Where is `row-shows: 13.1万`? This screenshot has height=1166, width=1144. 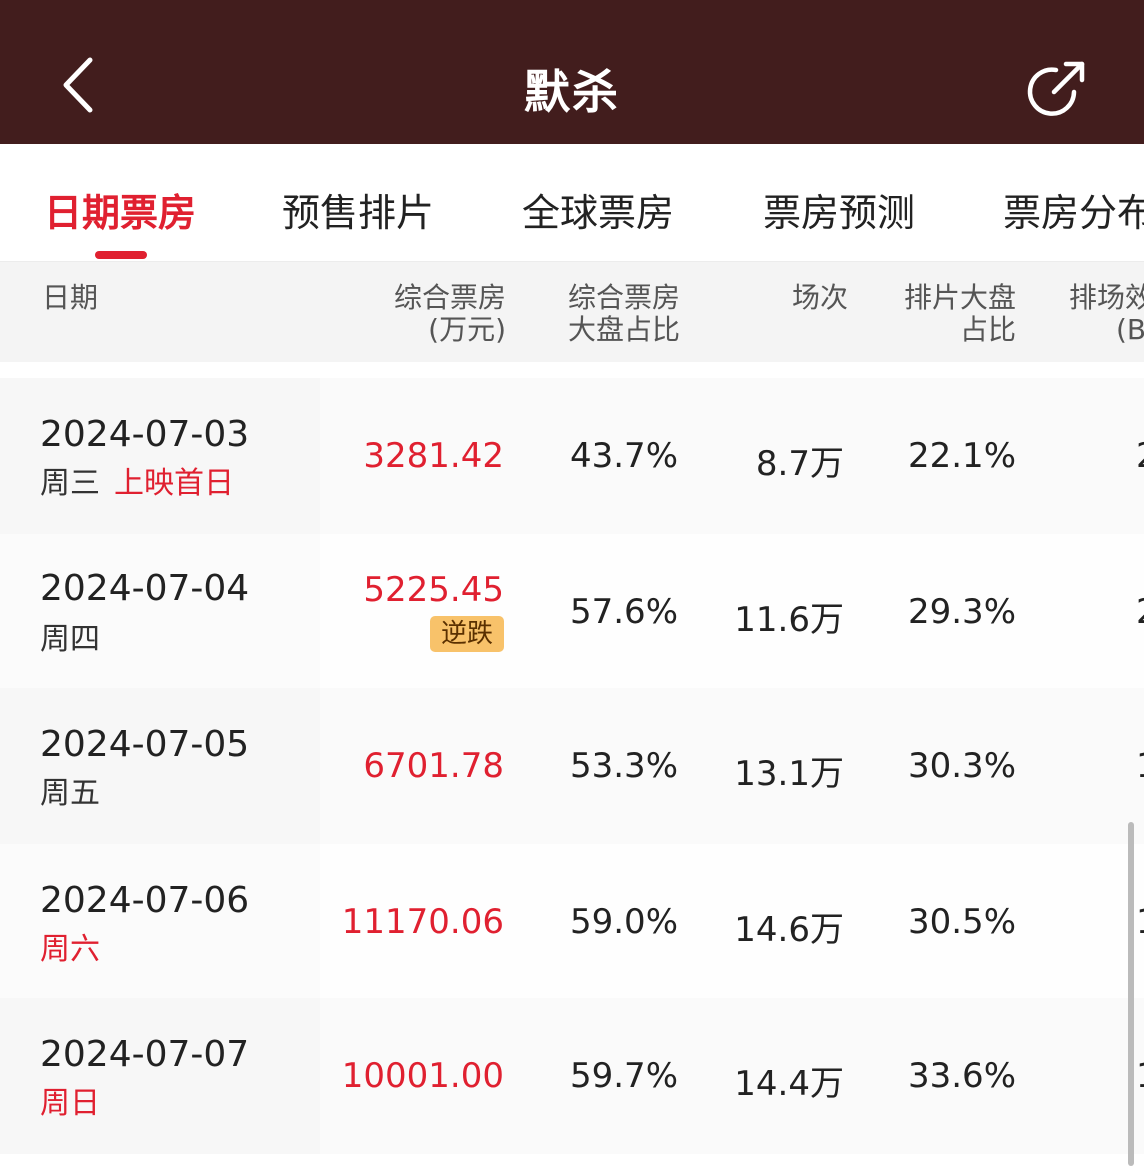
row-shows: 13.1万 is located at coordinates (789, 774).